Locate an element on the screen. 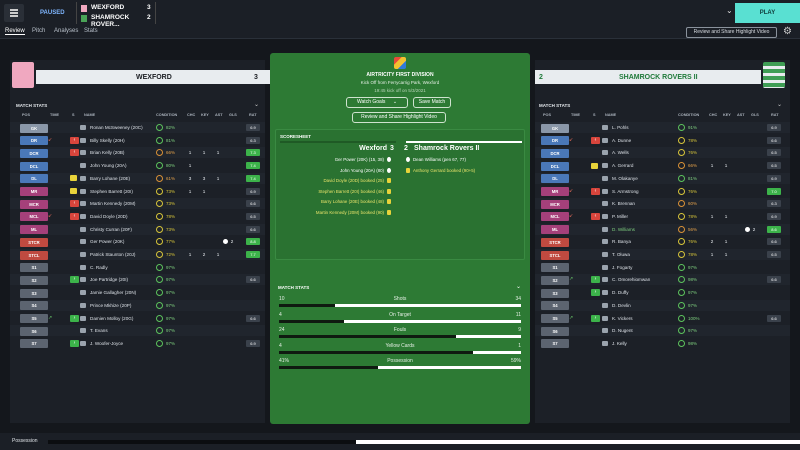 The image size is (800, 450). table-row: DCL A. Gerrard 66% 1 1 6.5 is located at coordinates (662, 165).